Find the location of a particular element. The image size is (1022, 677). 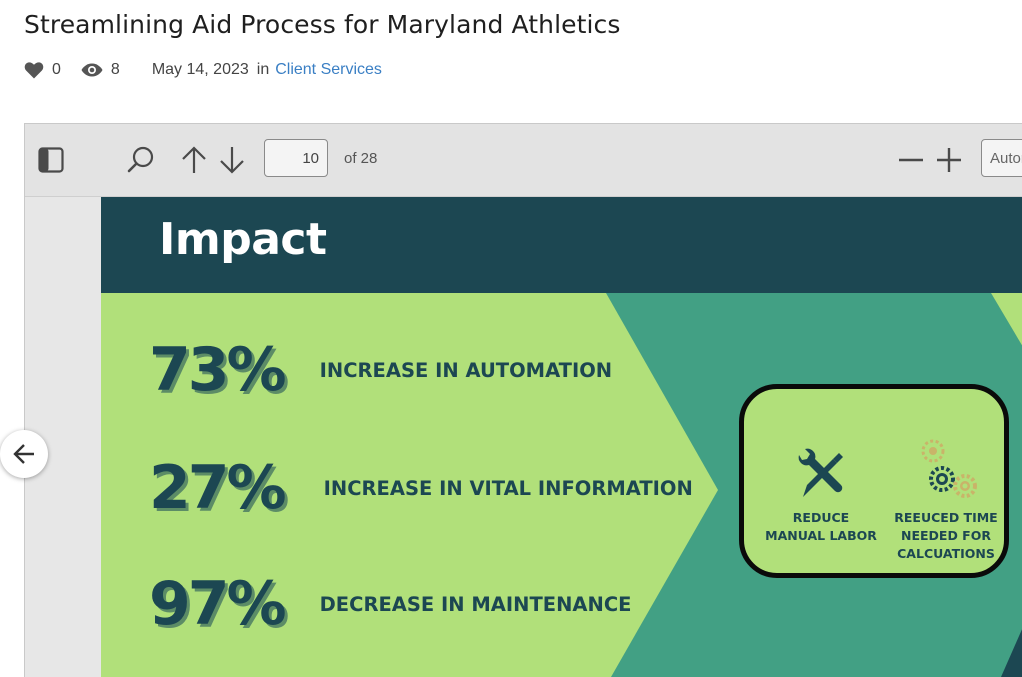

stat-row: 73% INCREASE IN AUTOMATION is located at coordinates (380, 370).